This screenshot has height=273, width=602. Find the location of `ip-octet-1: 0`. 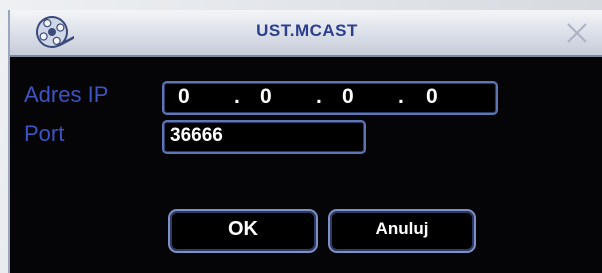

ip-octet-1: 0 is located at coordinates (184, 97).